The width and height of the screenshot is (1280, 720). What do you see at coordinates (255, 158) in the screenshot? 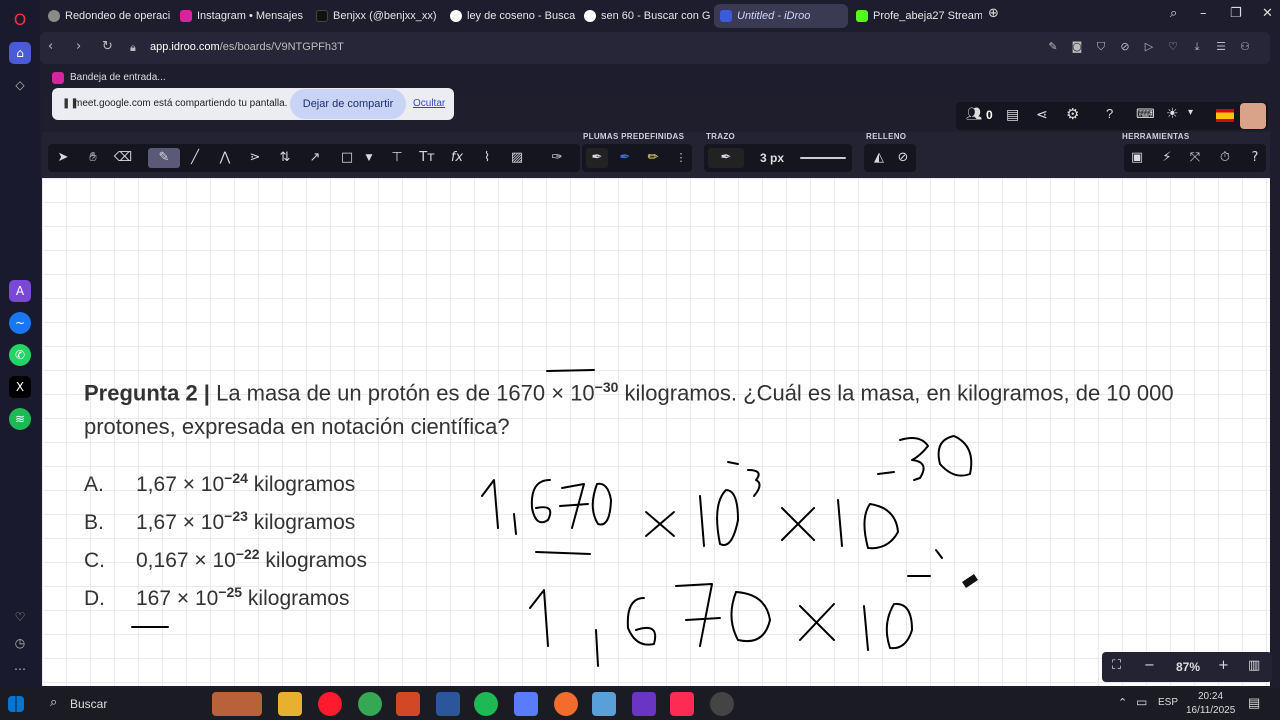
I see `connector-icon: ⋗` at bounding box center [255, 158].